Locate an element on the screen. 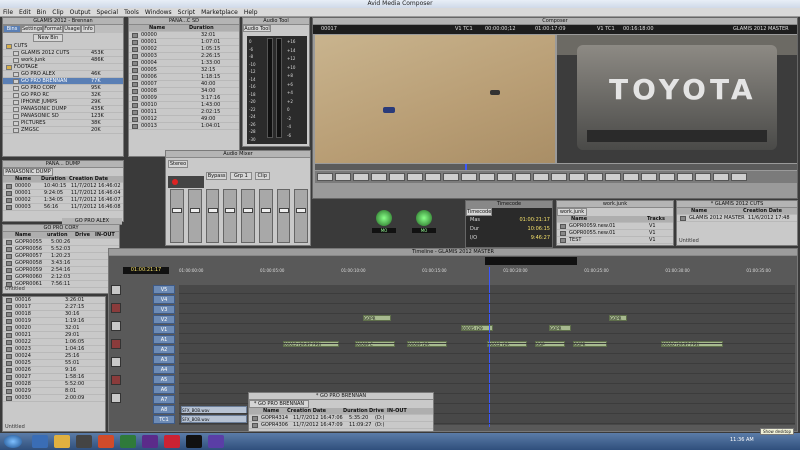 The image size is (800, 450). menu-tools: Tools is located at coordinates (131, 12).